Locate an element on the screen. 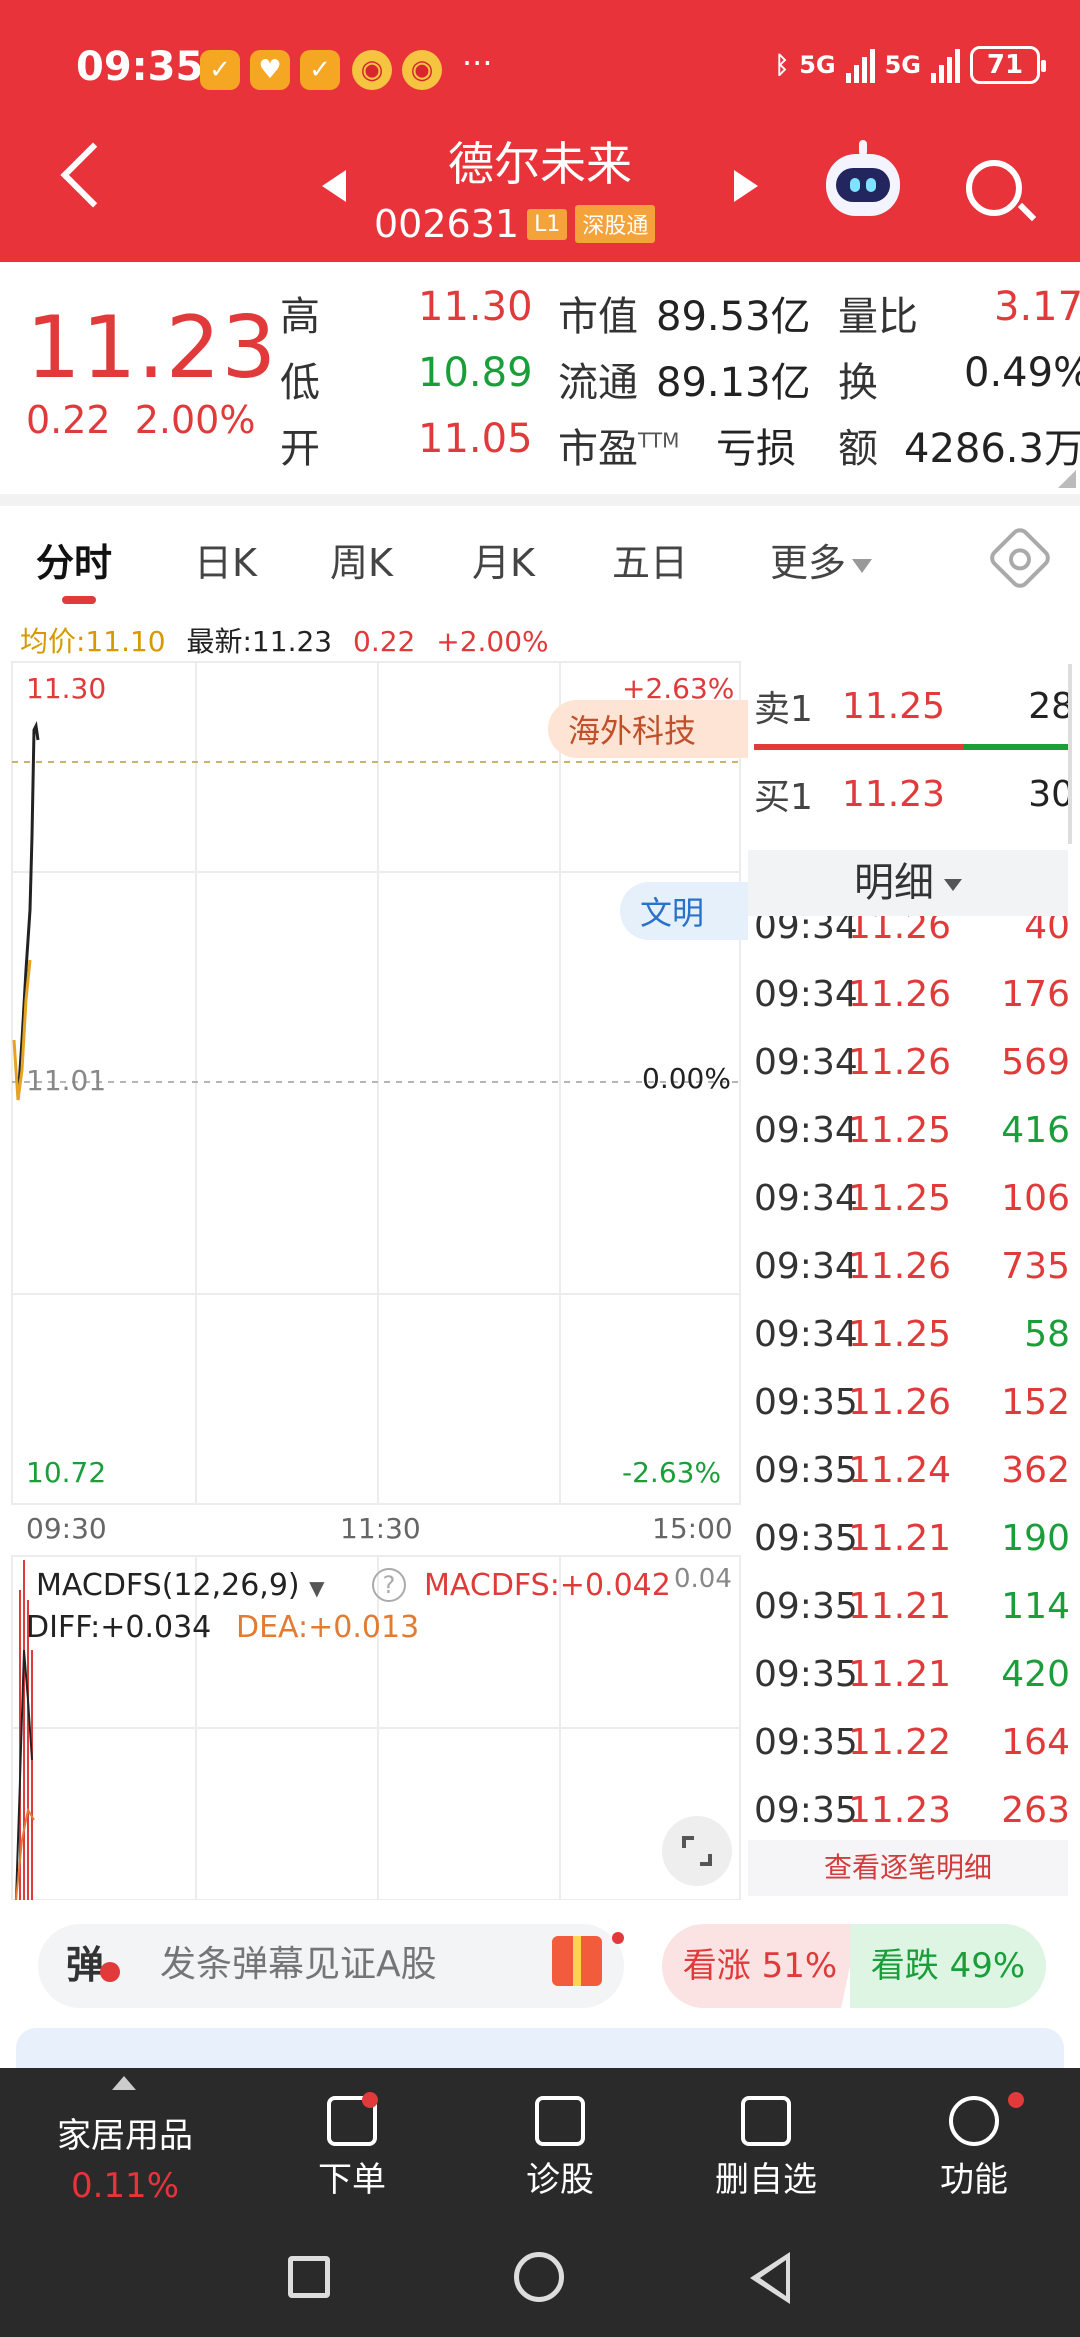 This screenshot has width=1080, height=2337. weibo-icon: ◉ is located at coordinates (422, 70).